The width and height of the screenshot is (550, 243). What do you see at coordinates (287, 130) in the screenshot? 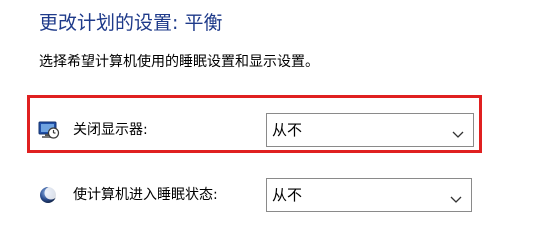
I see `turn-off-display-value: 从不` at bounding box center [287, 130].